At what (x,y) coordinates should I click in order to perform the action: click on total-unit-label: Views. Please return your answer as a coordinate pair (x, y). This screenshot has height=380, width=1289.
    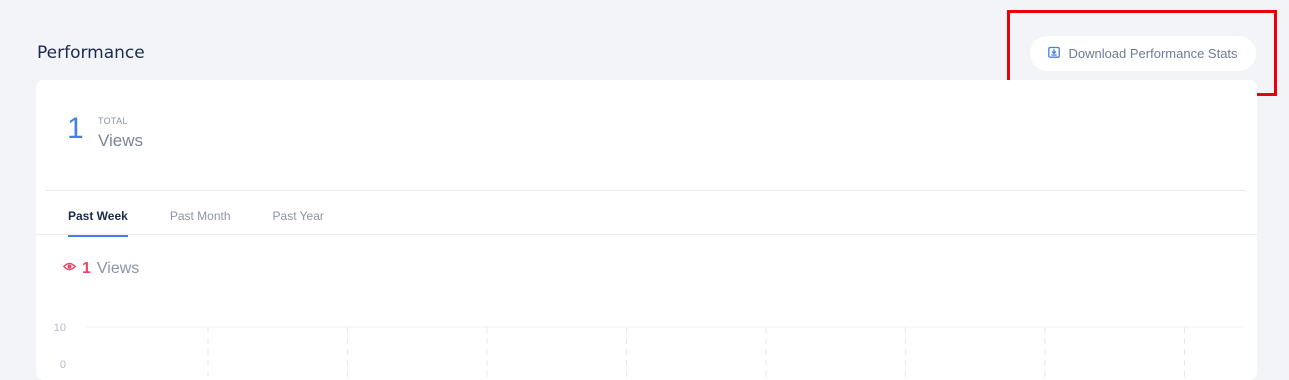
    Looking at the image, I should click on (121, 140).